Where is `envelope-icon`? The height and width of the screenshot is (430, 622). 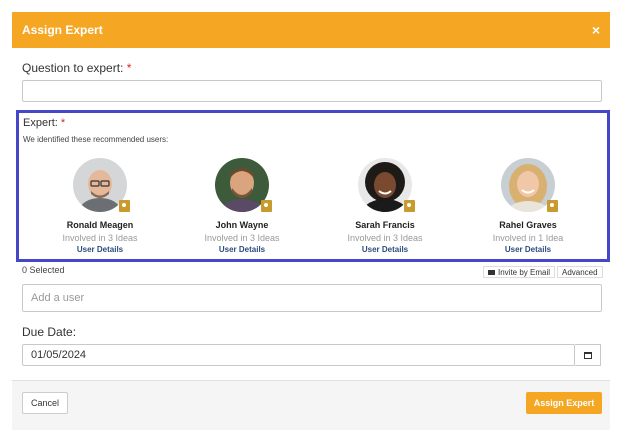 envelope-icon is located at coordinates (491, 272).